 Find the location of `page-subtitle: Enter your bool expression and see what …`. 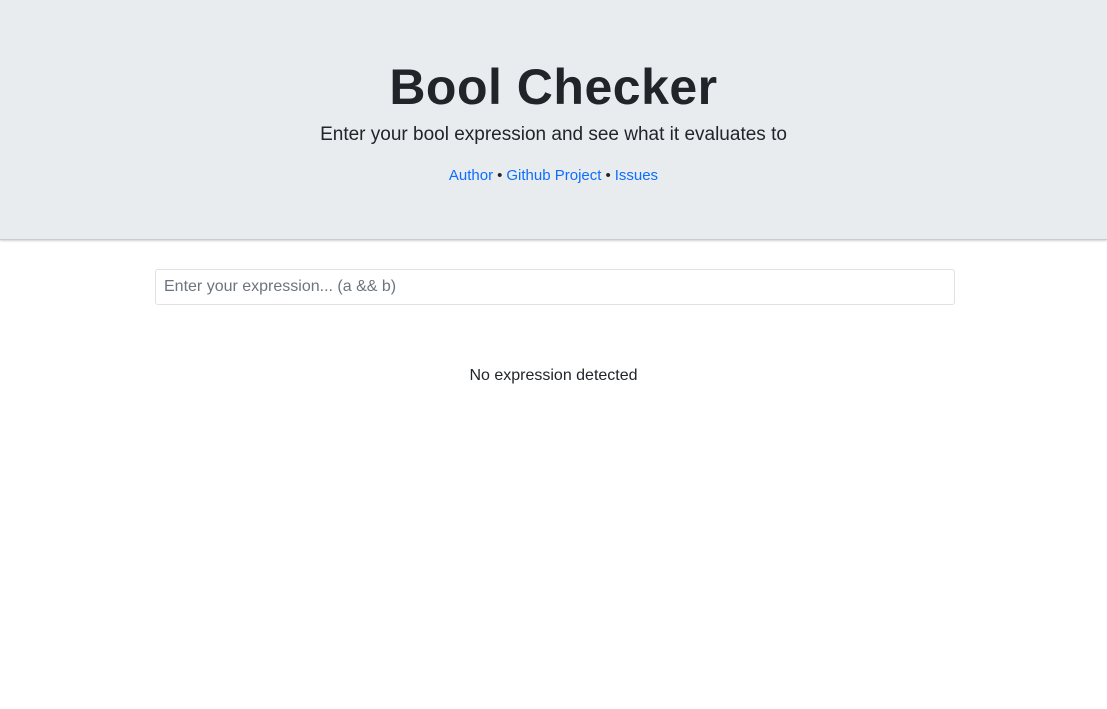

page-subtitle: Enter your bool expression and see what … is located at coordinates (553, 134).